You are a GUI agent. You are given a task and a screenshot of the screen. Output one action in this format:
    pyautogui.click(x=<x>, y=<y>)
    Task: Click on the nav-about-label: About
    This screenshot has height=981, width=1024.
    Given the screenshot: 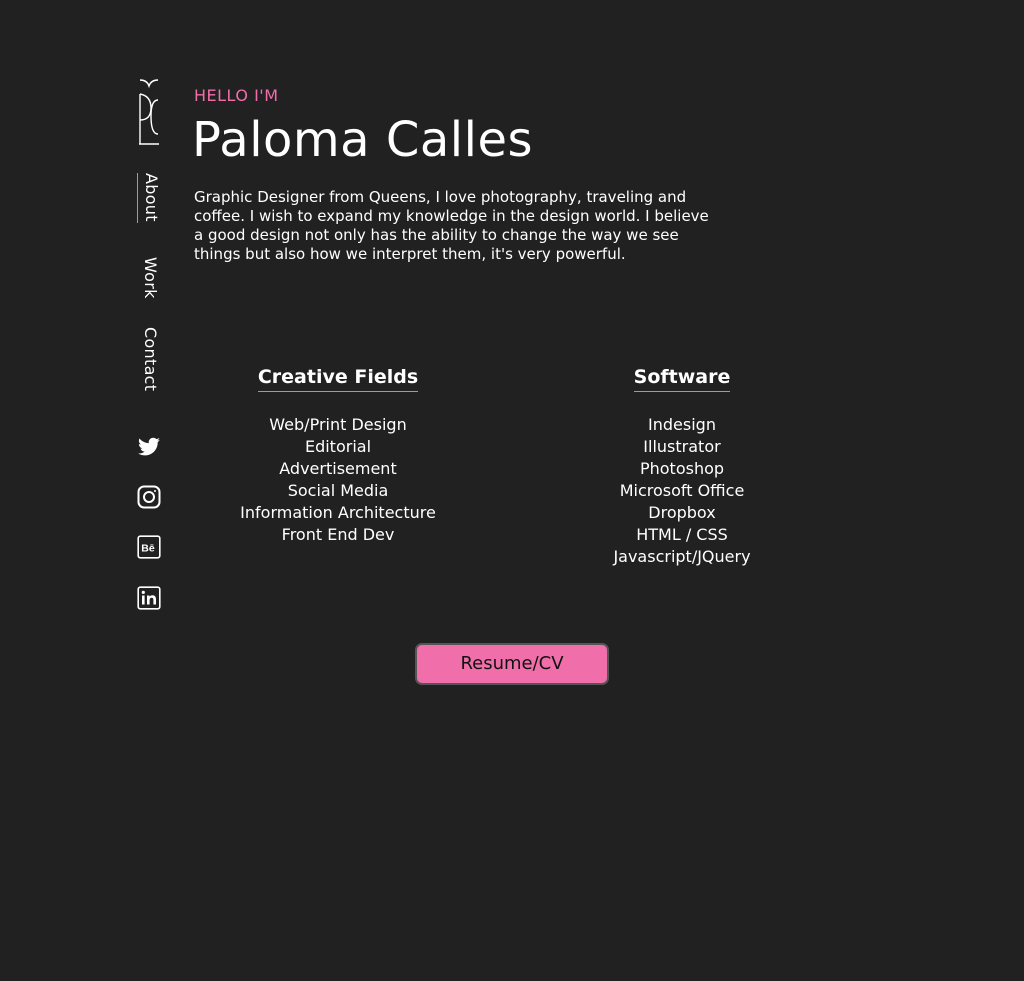 What is the action you would take?
    pyautogui.click(x=151, y=197)
    